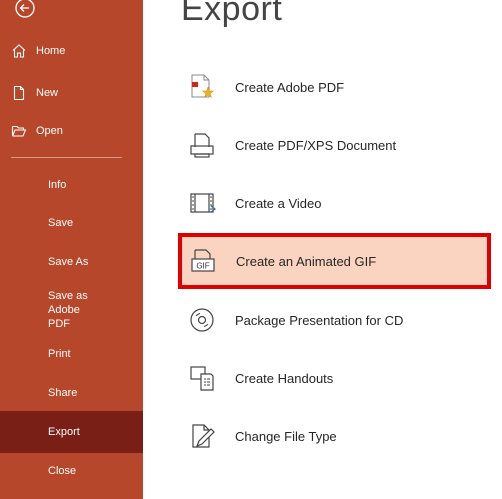  What do you see at coordinates (51, 51) in the screenshot?
I see `sidebar-item-label: Home` at bounding box center [51, 51].